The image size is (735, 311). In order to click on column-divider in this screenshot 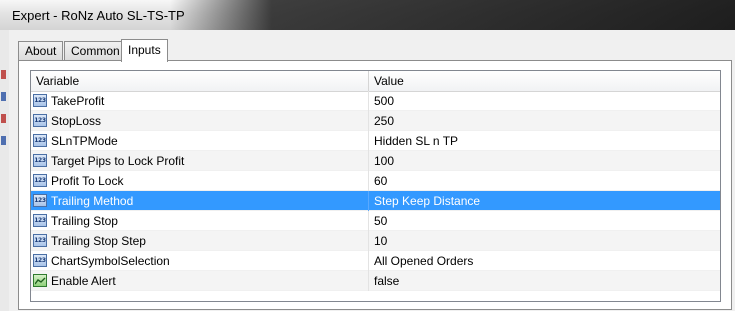, I will do `click(368, 81)`.